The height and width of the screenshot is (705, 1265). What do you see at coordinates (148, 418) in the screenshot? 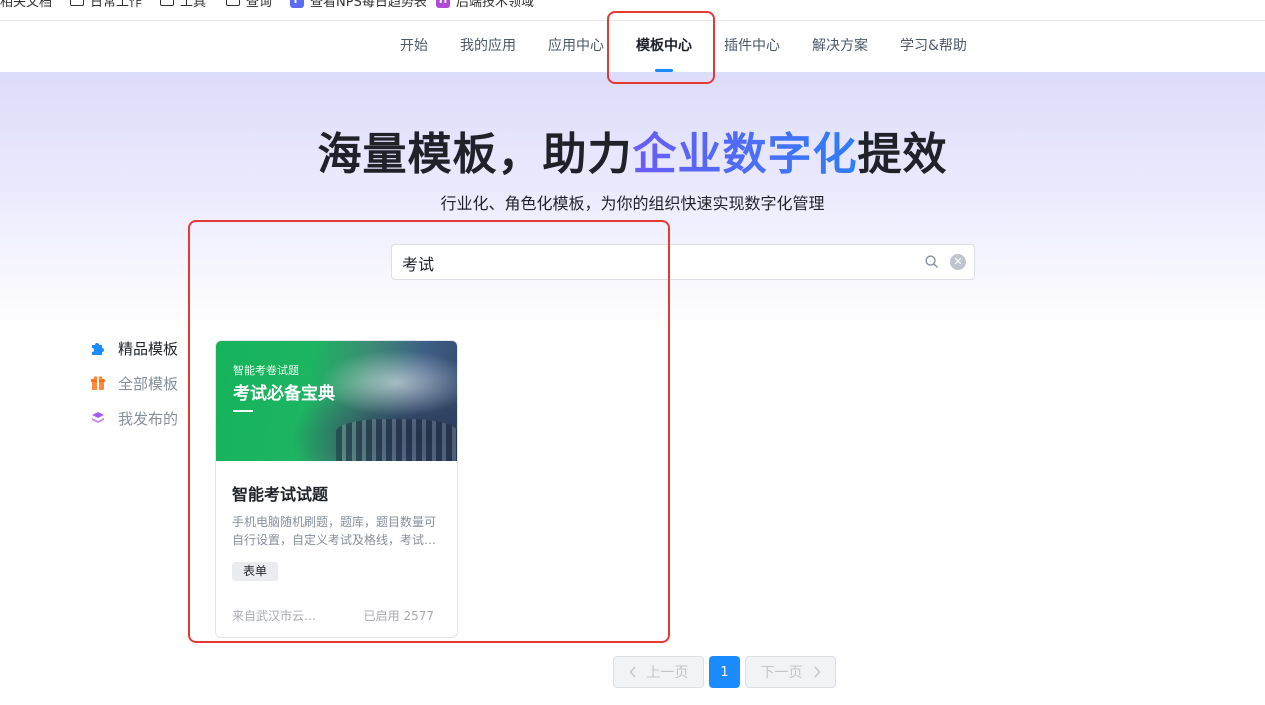
I see `sidebar-item-label: 我发布的` at bounding box center [148, 418].